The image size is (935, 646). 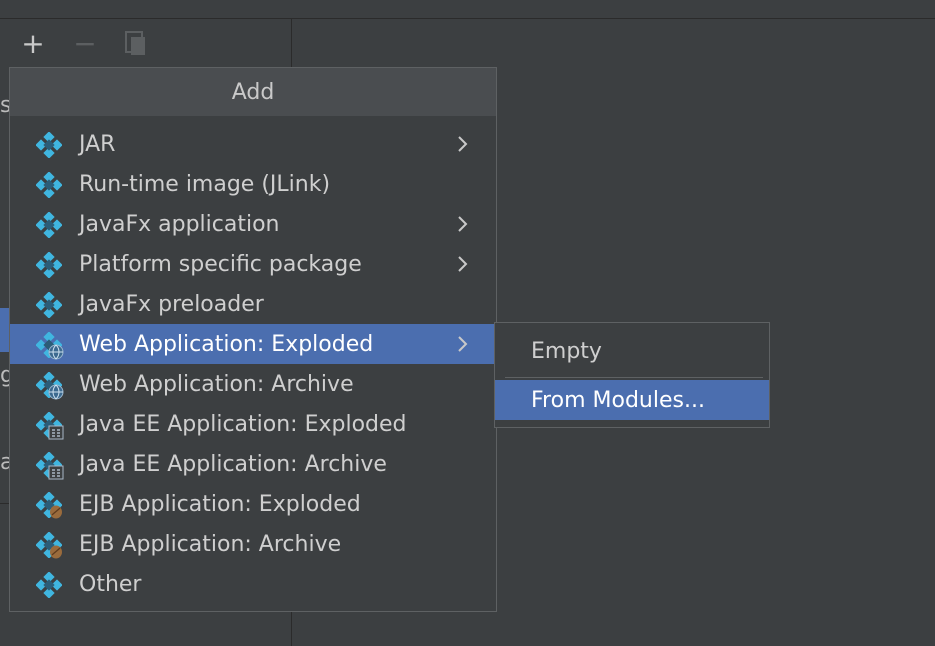 What do you see at coordinates (179, 224) in the screenshot?
I see `menu-item-label: JavaFx application` at bounding box center [179, 224].